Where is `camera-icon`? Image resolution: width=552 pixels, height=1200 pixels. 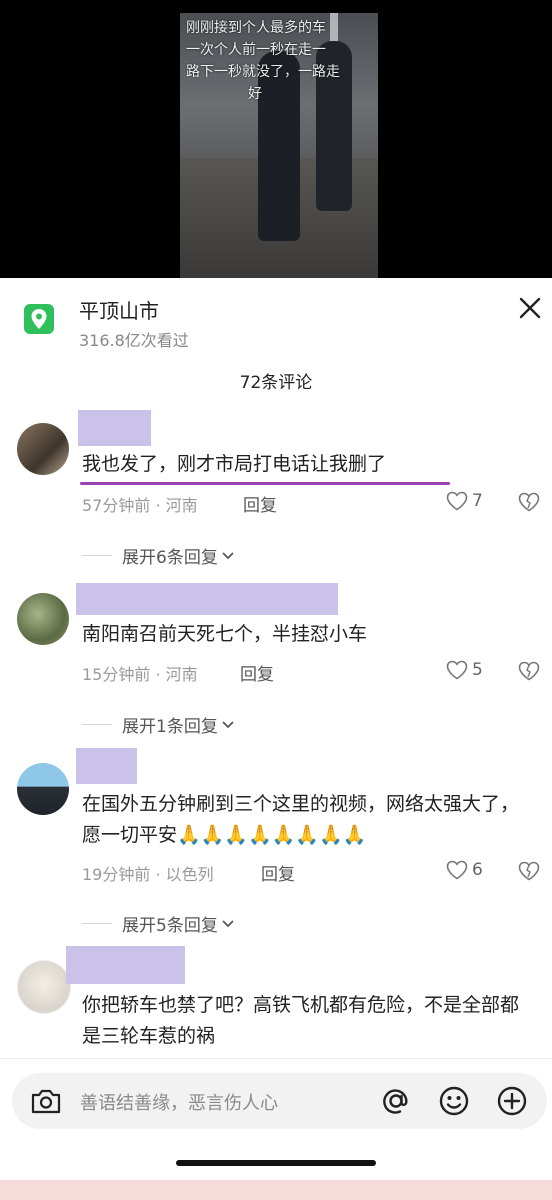 camera-icon is located at coordinates (46, 1101).